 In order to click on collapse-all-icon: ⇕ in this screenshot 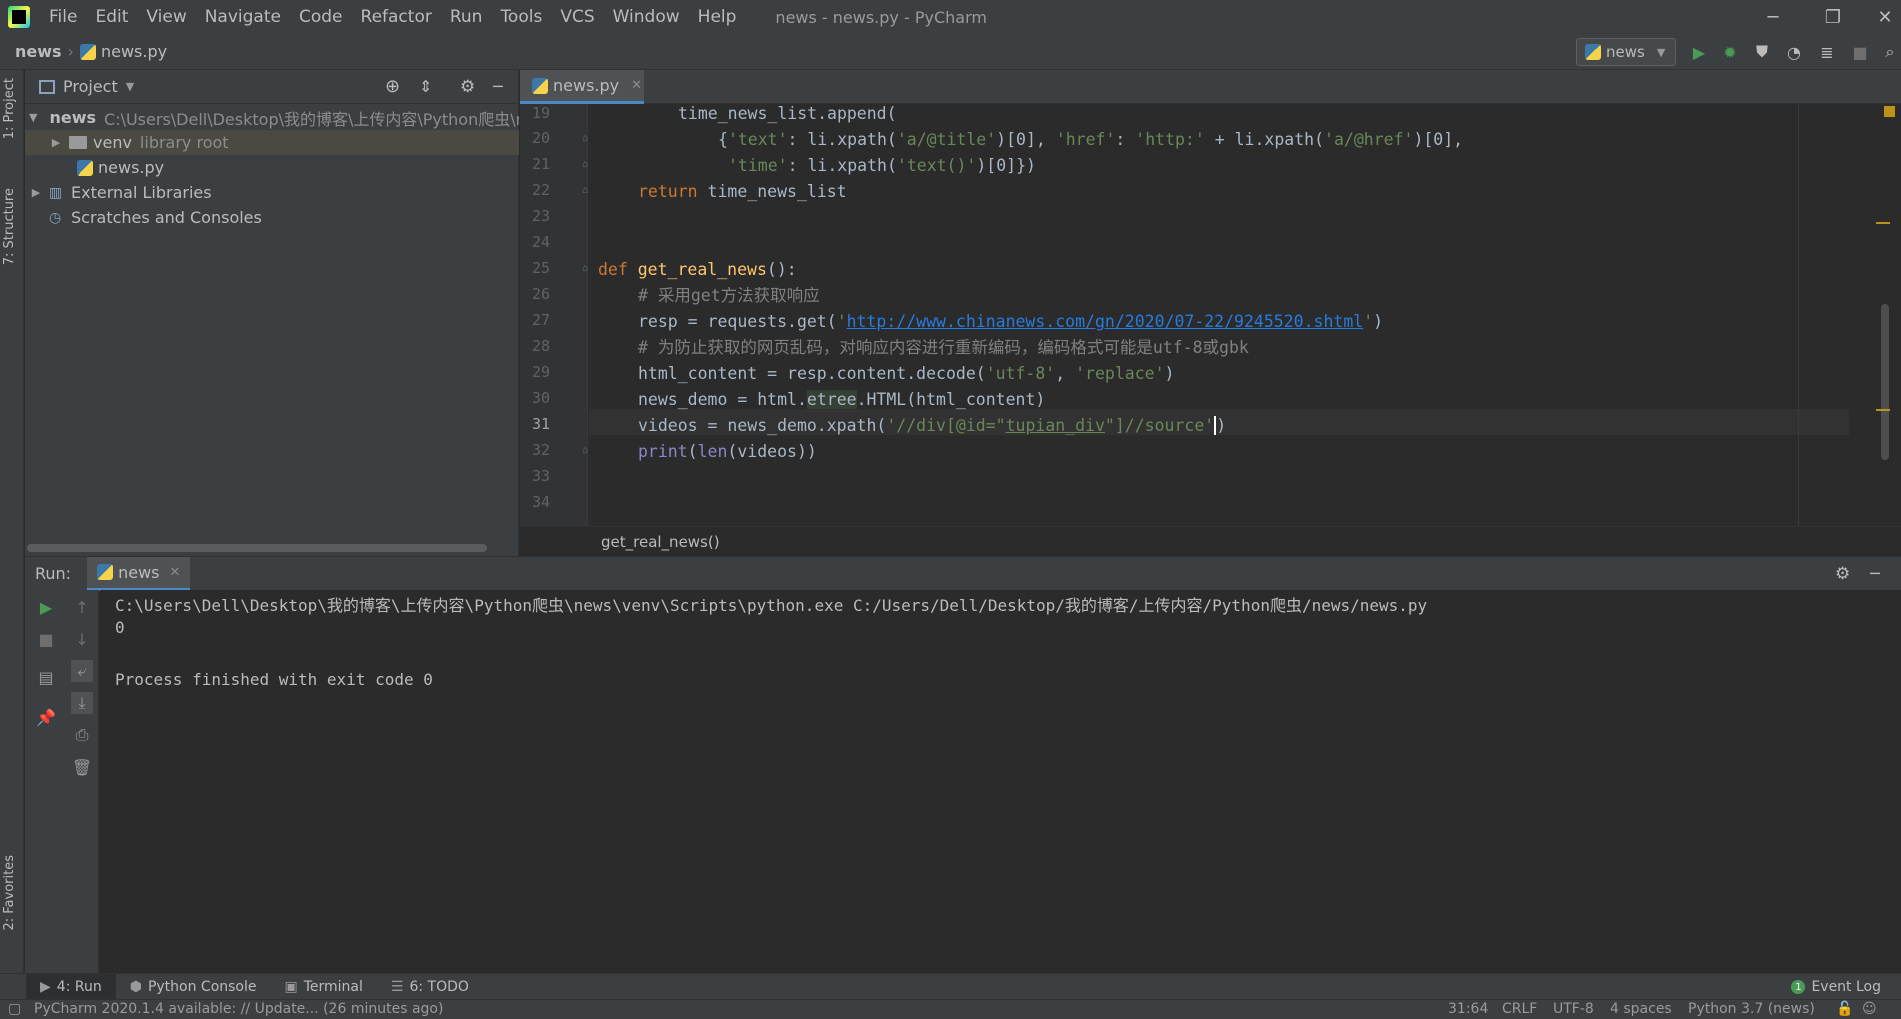, I will do `click(425, 86)`.